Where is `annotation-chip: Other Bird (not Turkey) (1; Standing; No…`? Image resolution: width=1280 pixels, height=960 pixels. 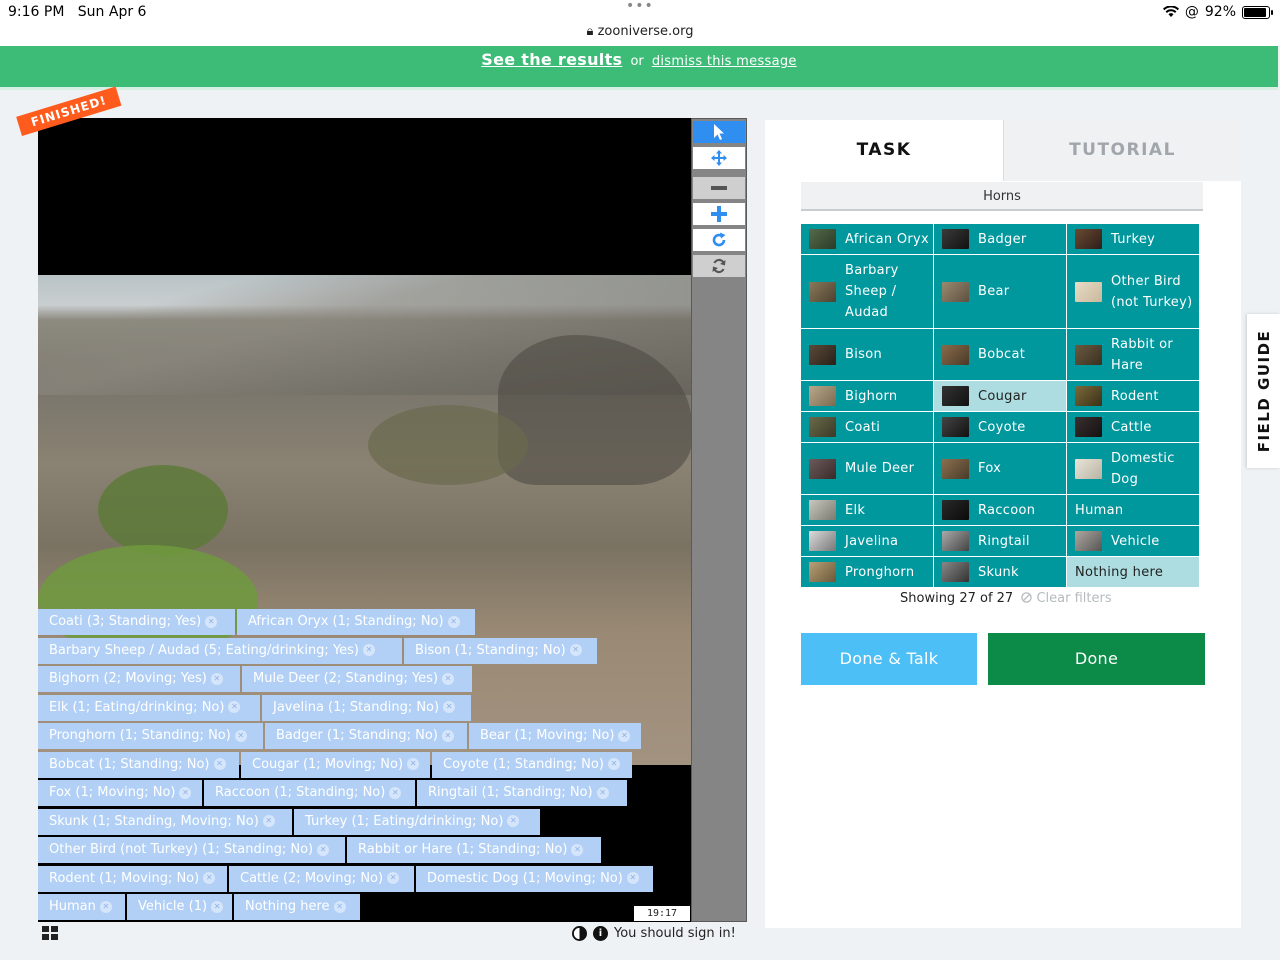 annotation-chip: Other Bird (not Turkey) (1; Standing; No… is located at coordinates (191, 850).